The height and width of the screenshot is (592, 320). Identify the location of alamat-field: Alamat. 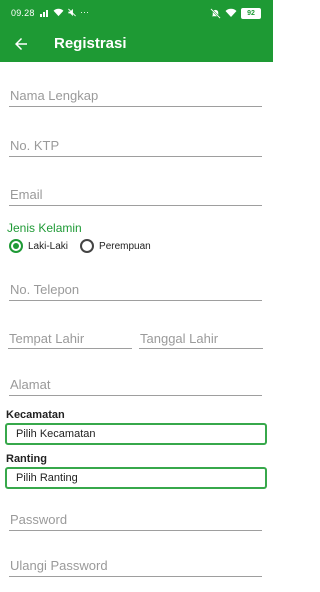
(30, 384).